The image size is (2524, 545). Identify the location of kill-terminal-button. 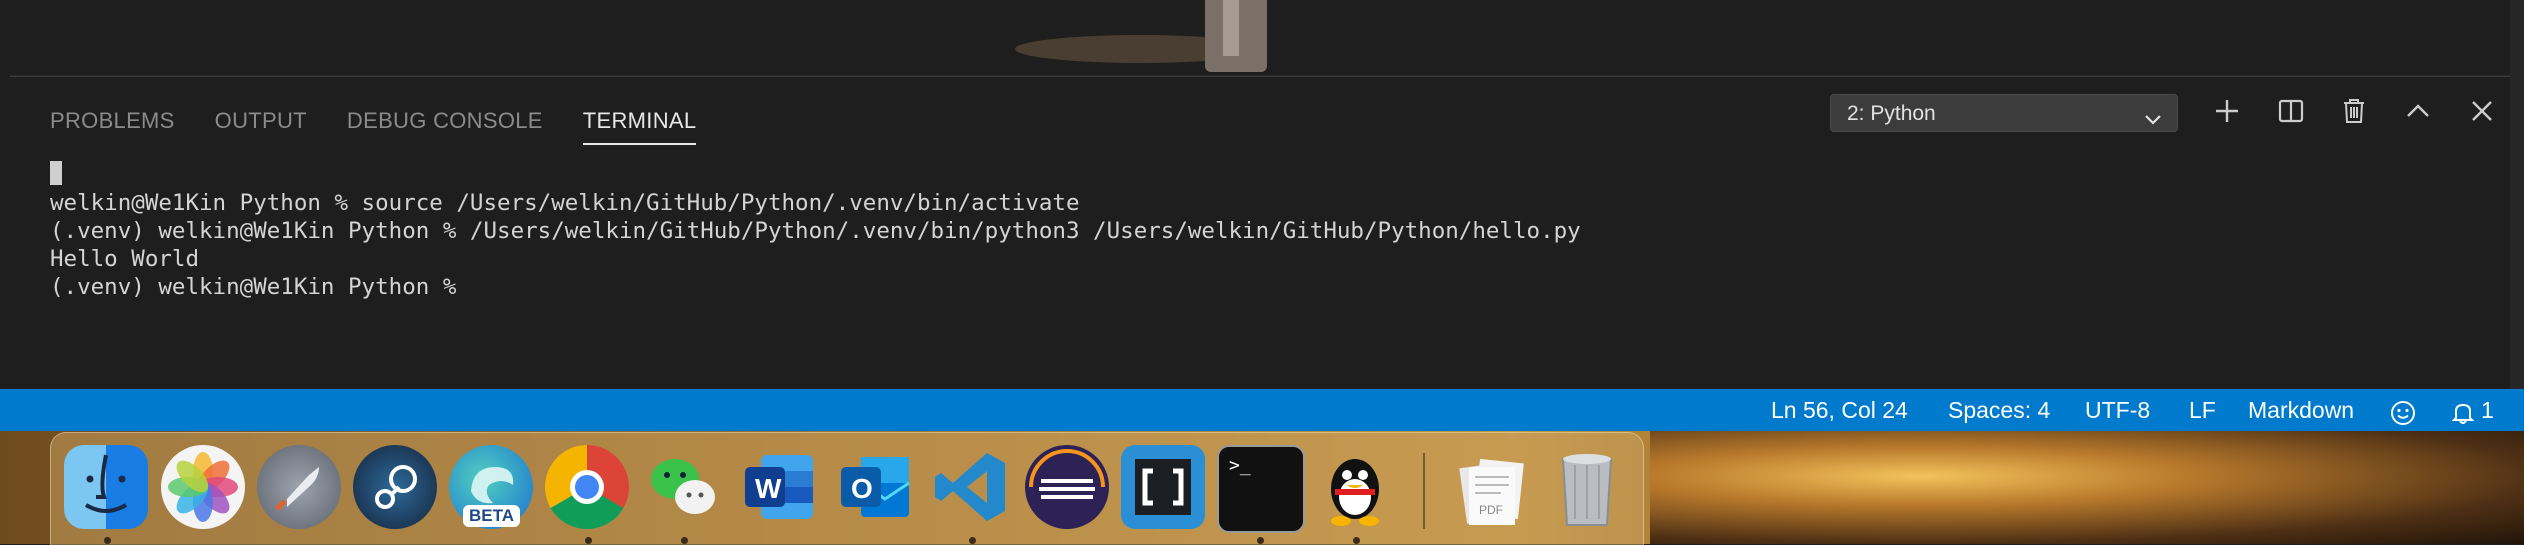
(2354, 113).